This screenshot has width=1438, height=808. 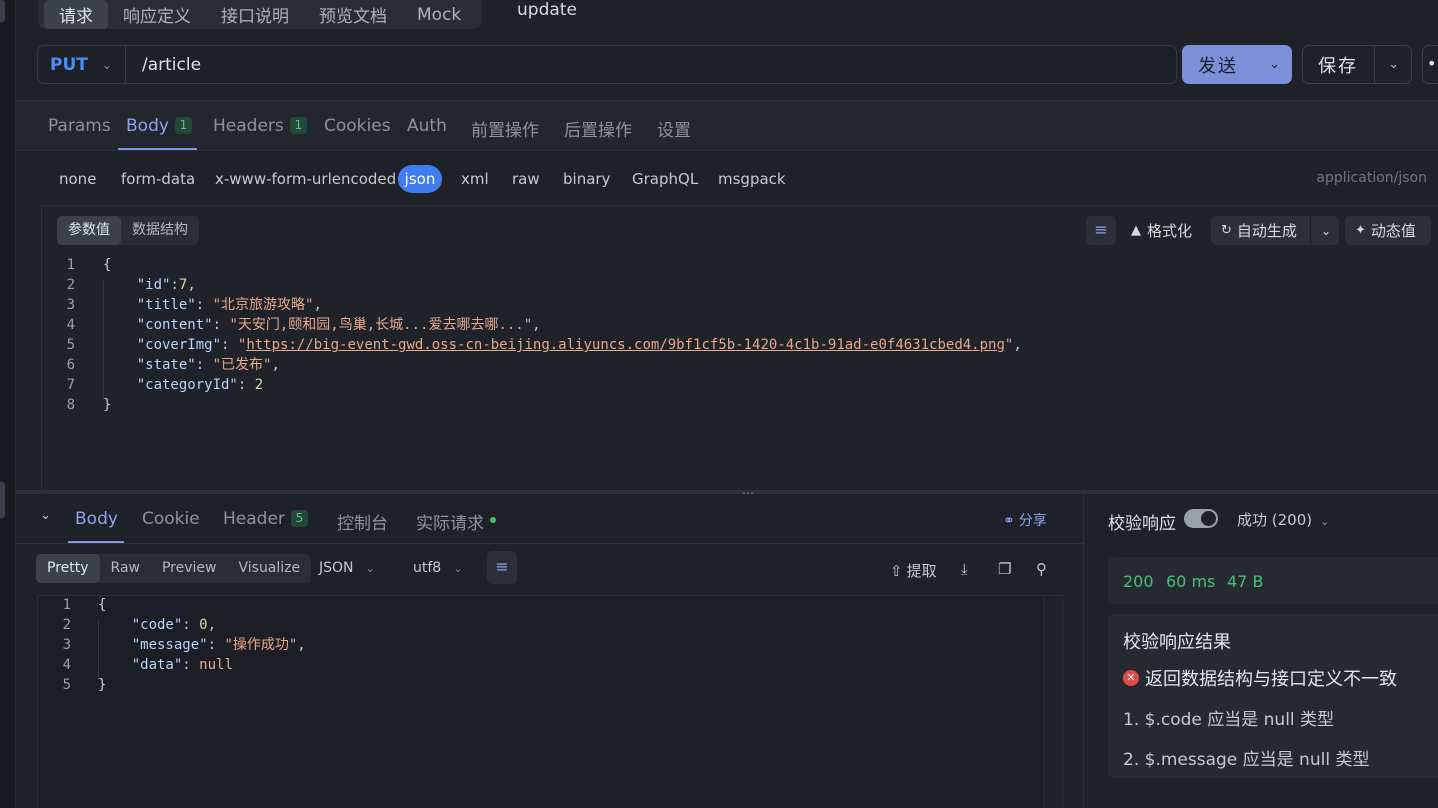 What do you see at coordinates (2, 11) in the screenshot?
I see `sidebar-marker` at bounding box center [2, 11].